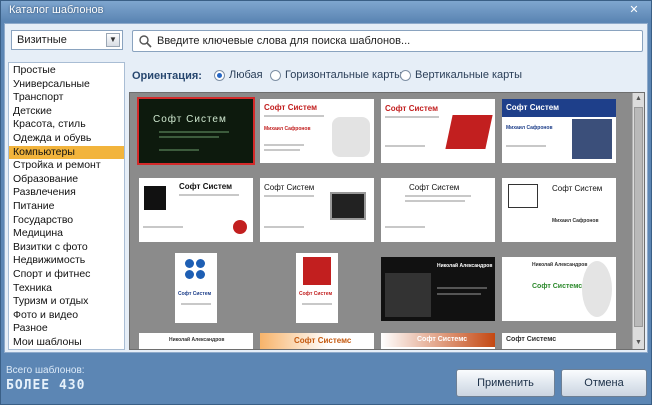 The width and height of the screenshot is (652, 405). What do you see at coordinates (351, 137) in the screenshot?
I see `baby-photo` at bounding box center [351, 137].